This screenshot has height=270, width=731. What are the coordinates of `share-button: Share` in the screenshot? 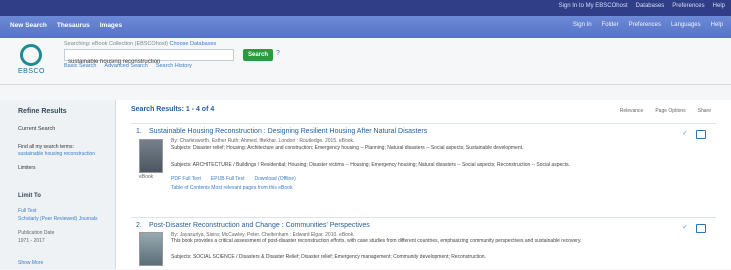 It's located at (704, 111).